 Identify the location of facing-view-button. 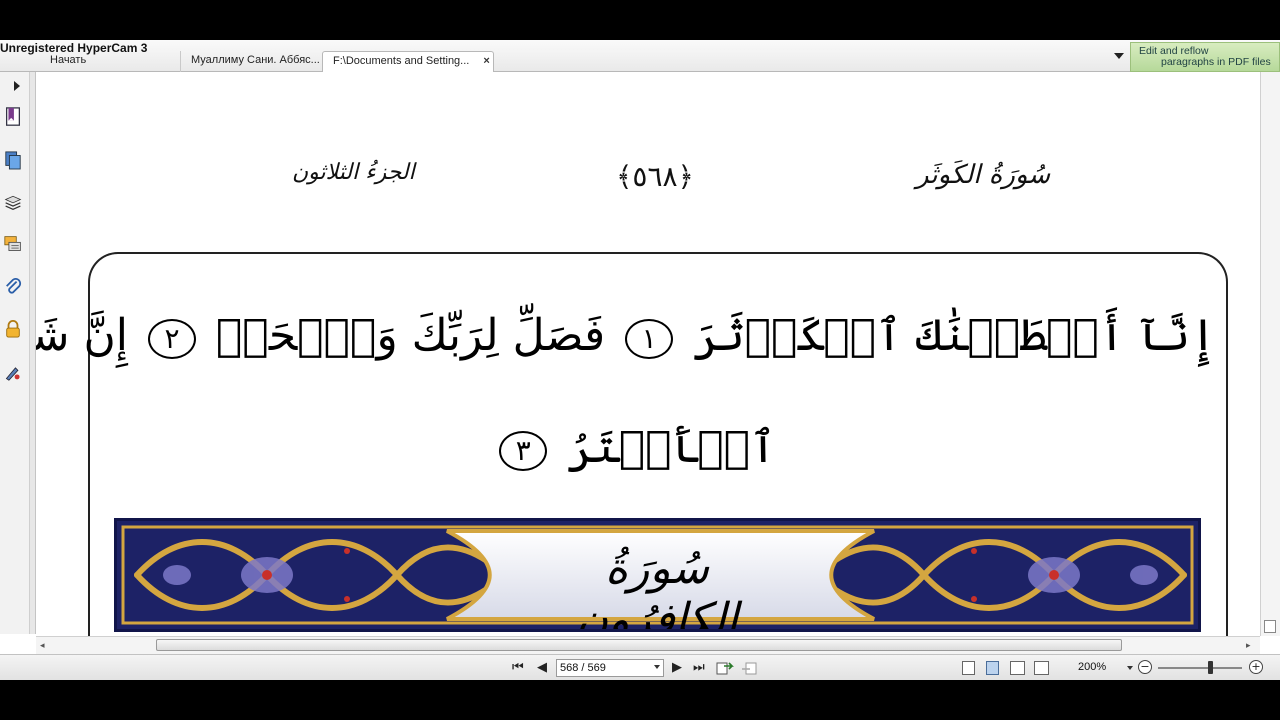
(1017, 668).